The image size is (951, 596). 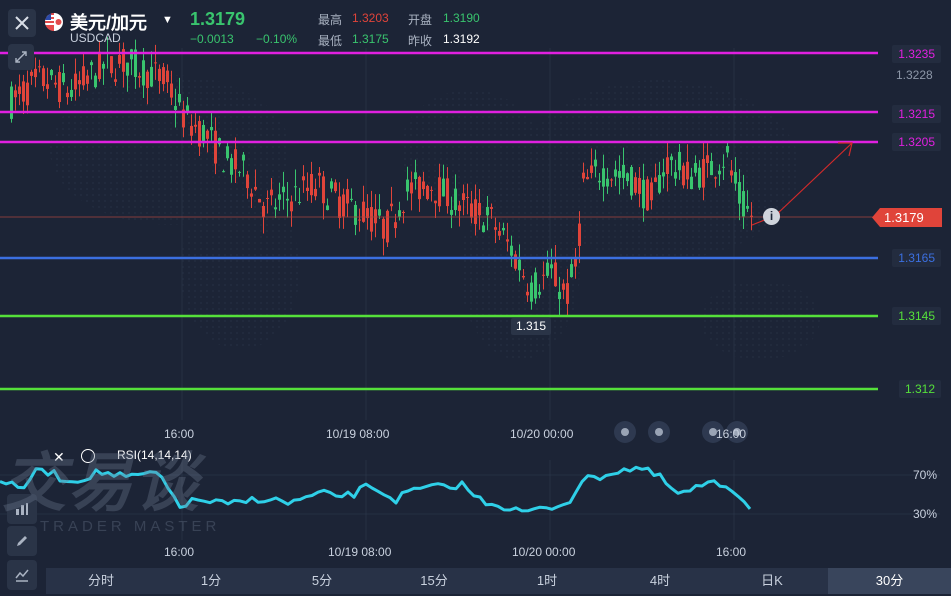 I want to click on tab-1h: 1时, so click(x=547, y=581).